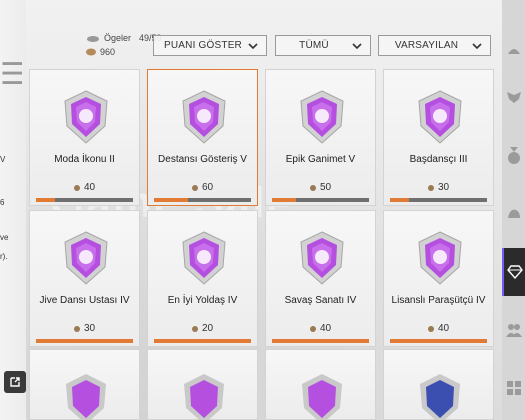  What do you see at coordinates (320, 300) in the screenshot?
I see `achievement-name: Savaş Sanatı IV` at bounding box center [320, 300].